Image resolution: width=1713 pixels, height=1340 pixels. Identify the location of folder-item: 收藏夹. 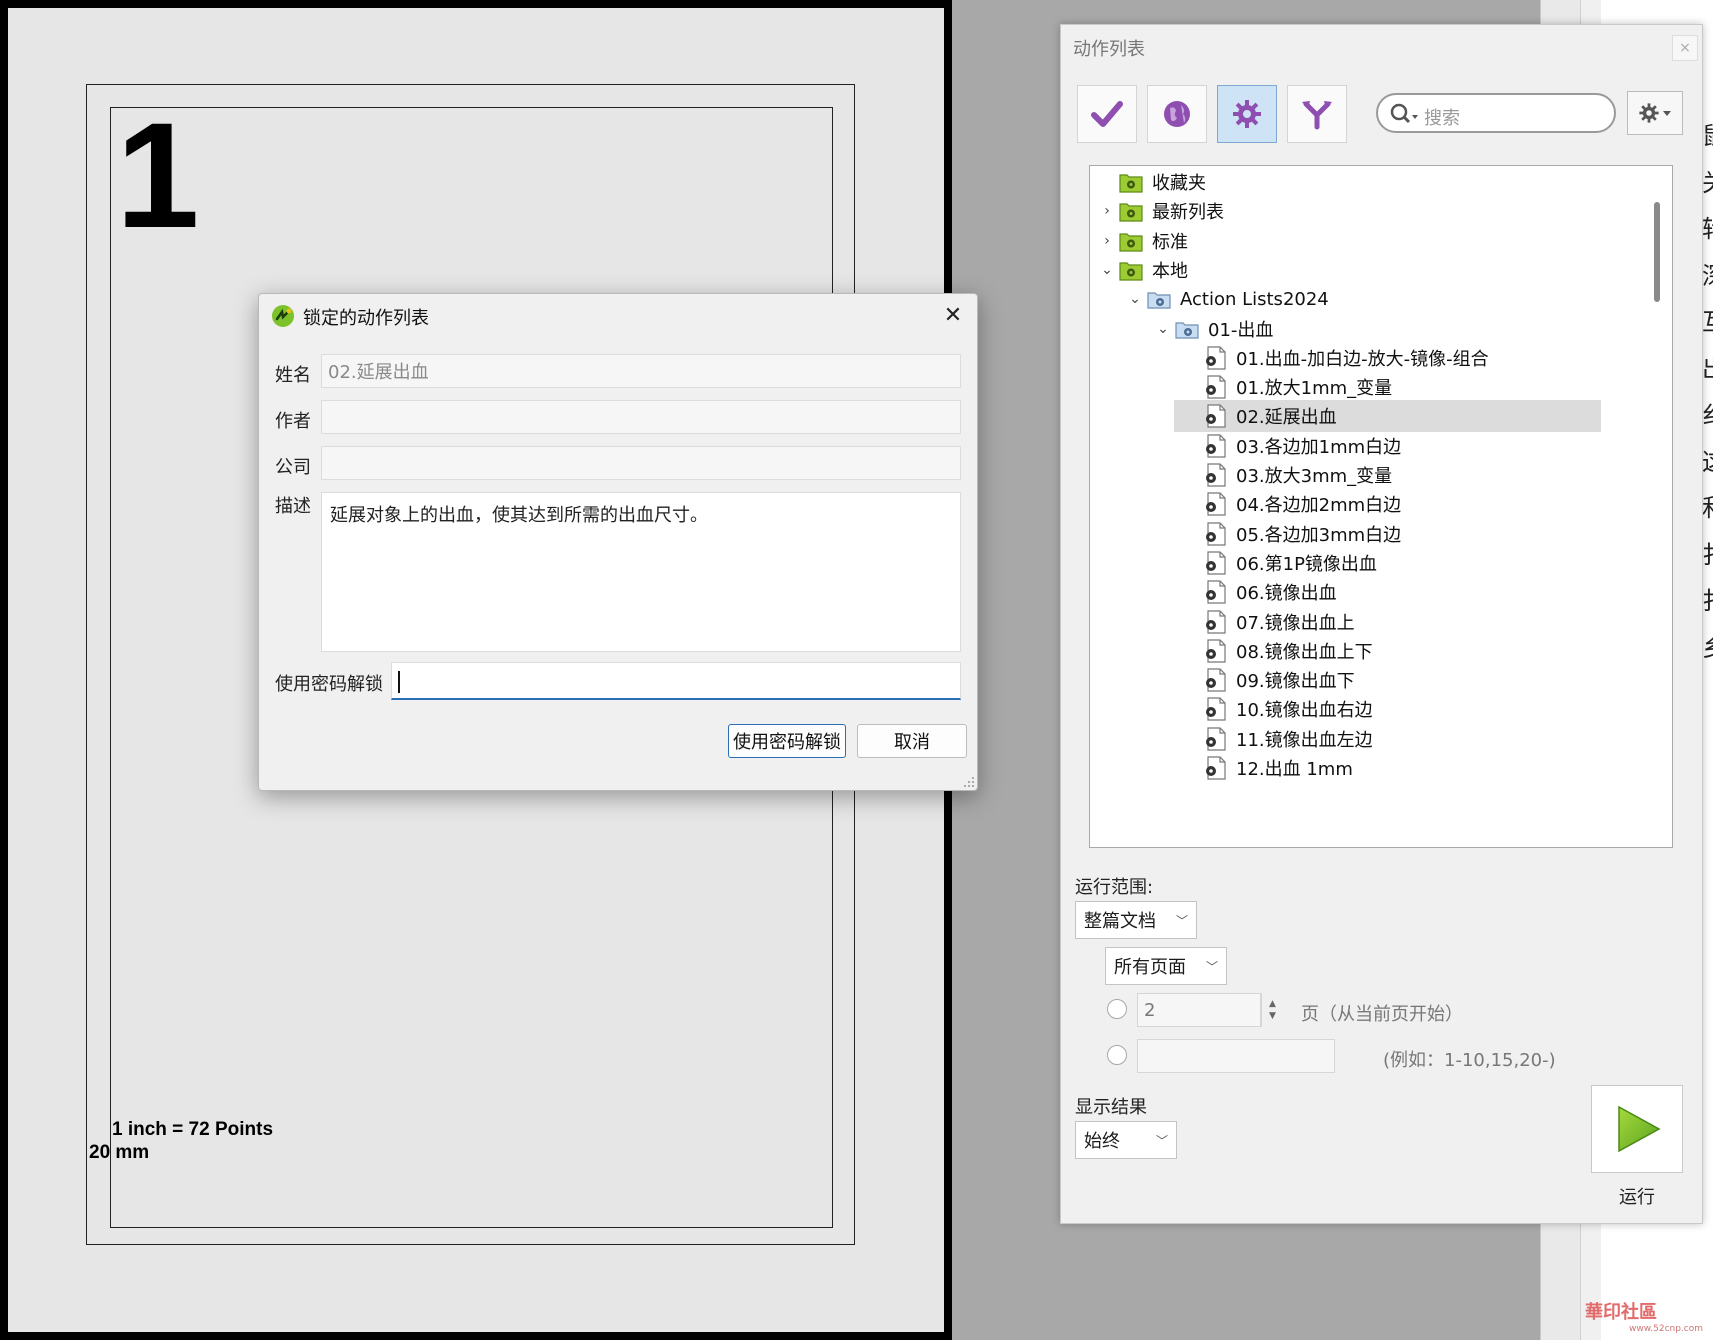
(1151, 182).